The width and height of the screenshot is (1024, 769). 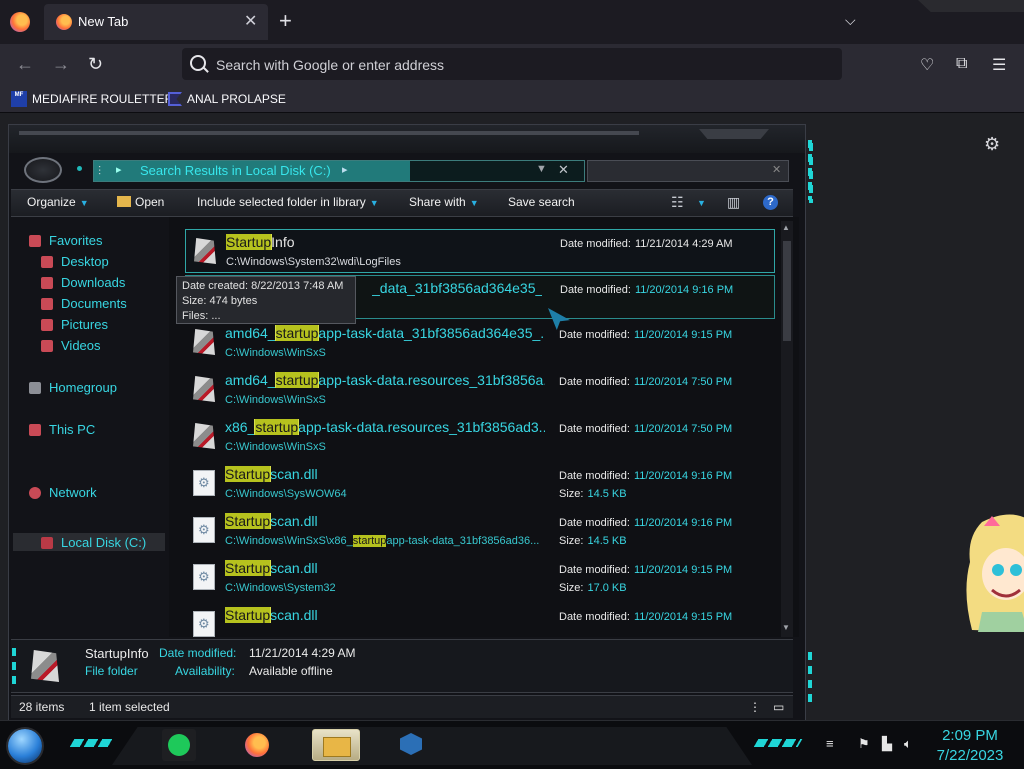 What do you see at coordinates (770, 202) in the screenshot?
I see `help-icon: ?` at bounding box center [770, 202].